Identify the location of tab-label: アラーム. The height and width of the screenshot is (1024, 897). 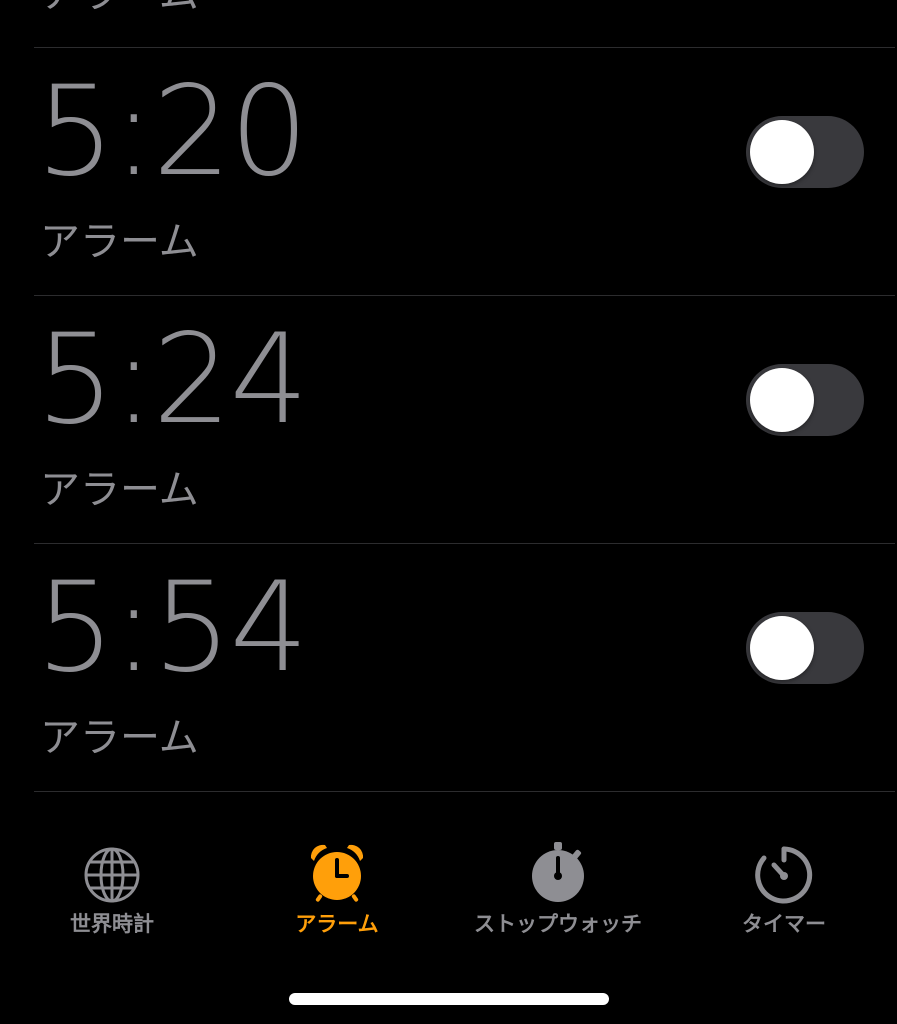
(337, 924).